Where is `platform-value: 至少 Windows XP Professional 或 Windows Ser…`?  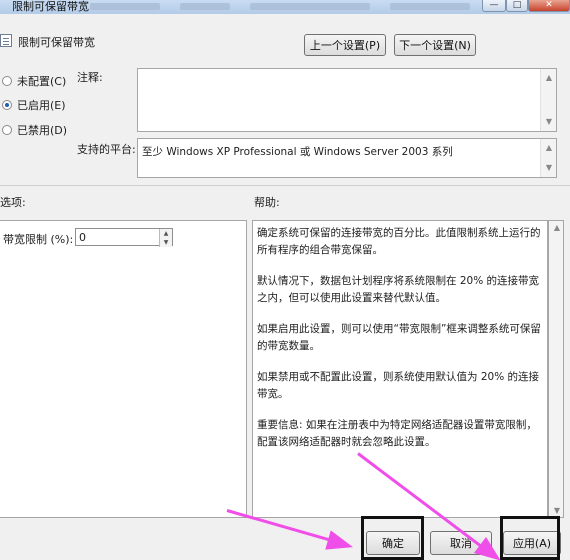 platform-value: 至少 Windows XP Professional 或 Windows Ser… is located at coordinates (297, 152).